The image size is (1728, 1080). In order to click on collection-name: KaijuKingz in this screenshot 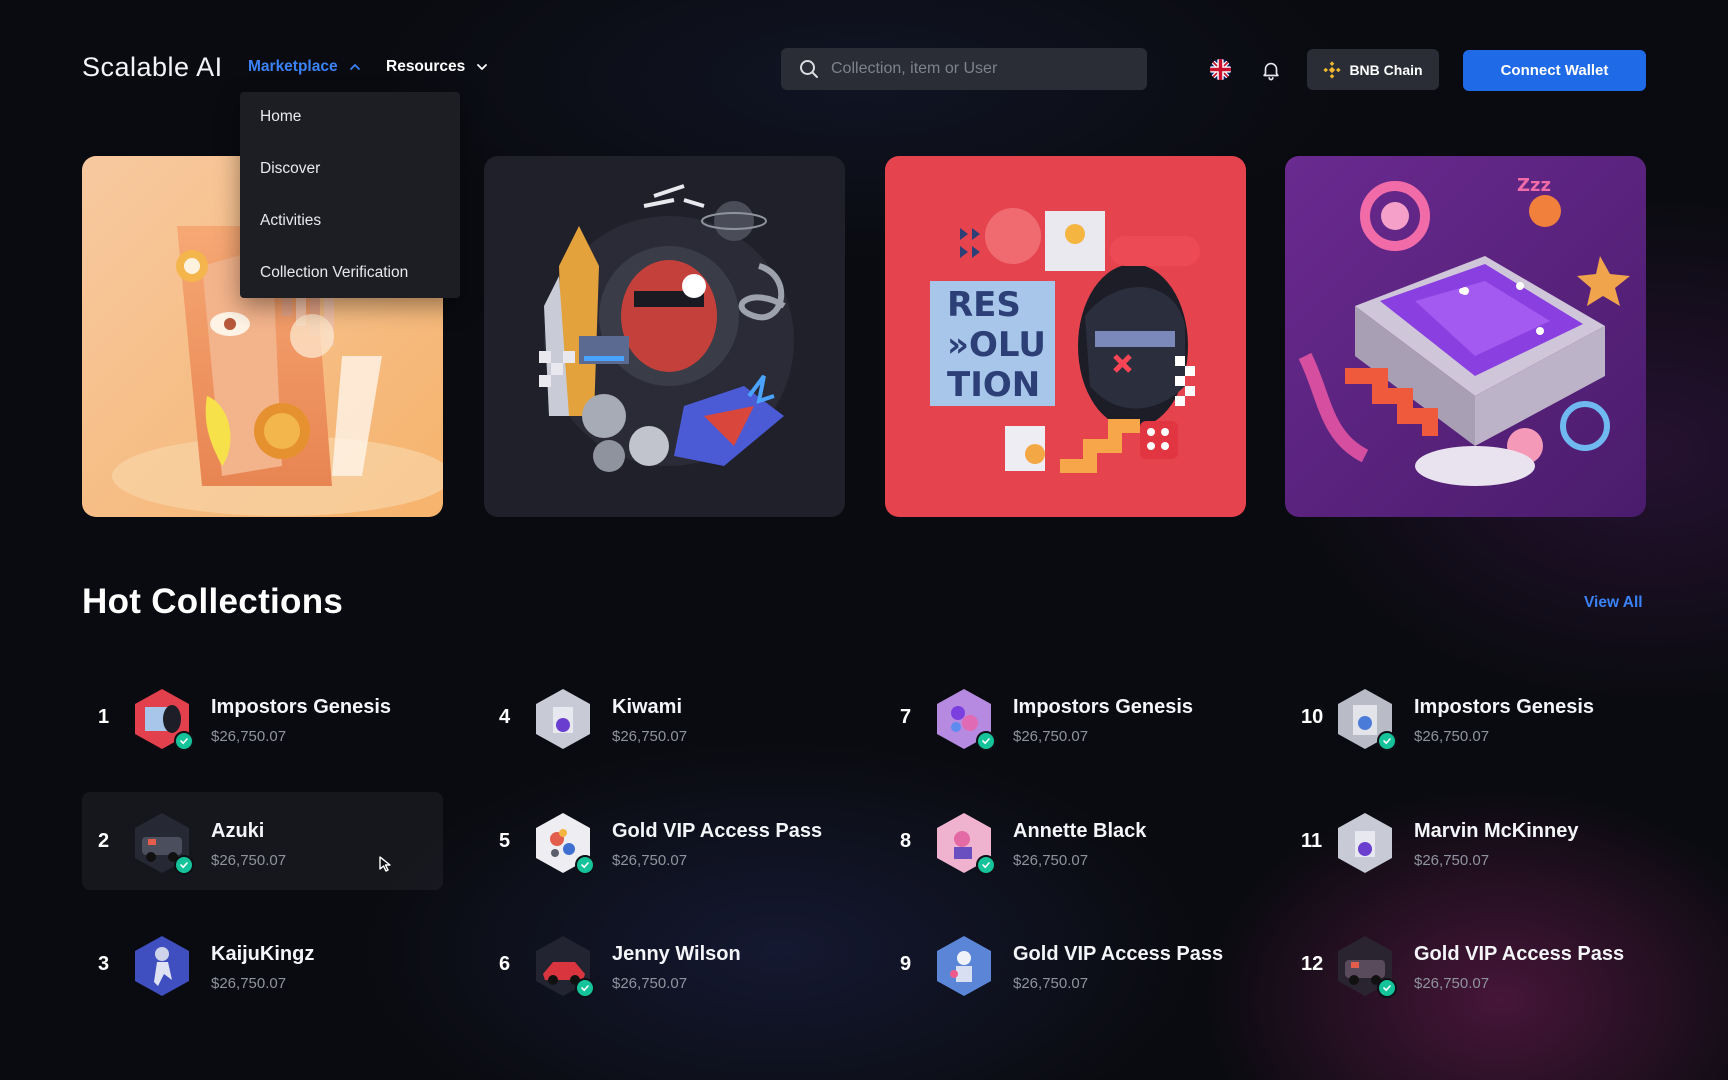, I will do `click(263, 954)`.